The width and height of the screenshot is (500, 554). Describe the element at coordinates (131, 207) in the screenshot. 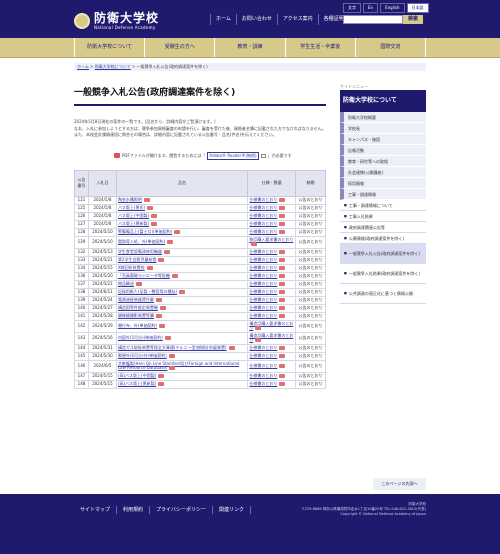

I see `row-item-link: バス版上(黒氏)` at that location.